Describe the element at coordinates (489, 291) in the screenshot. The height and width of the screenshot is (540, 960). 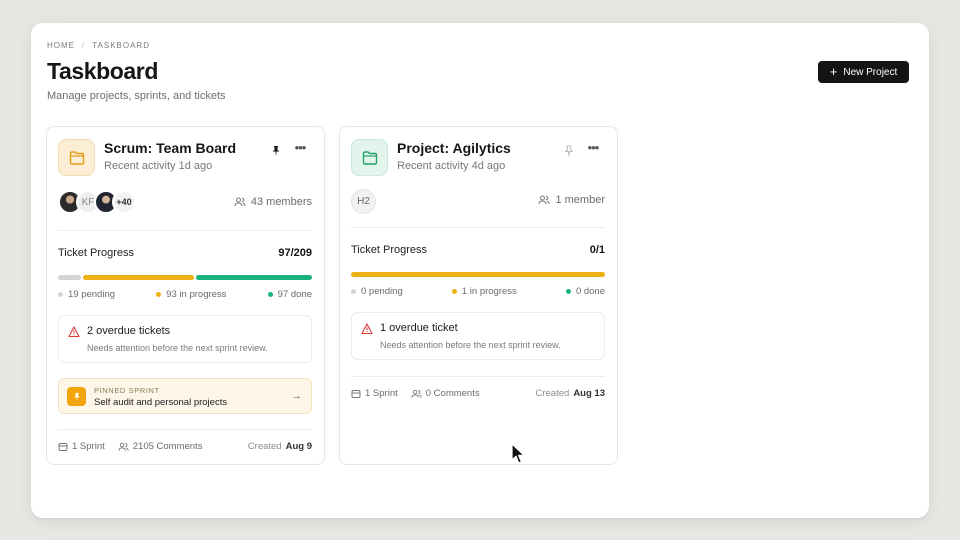
I see `legend-in-progress: 1 in progress` at that location.